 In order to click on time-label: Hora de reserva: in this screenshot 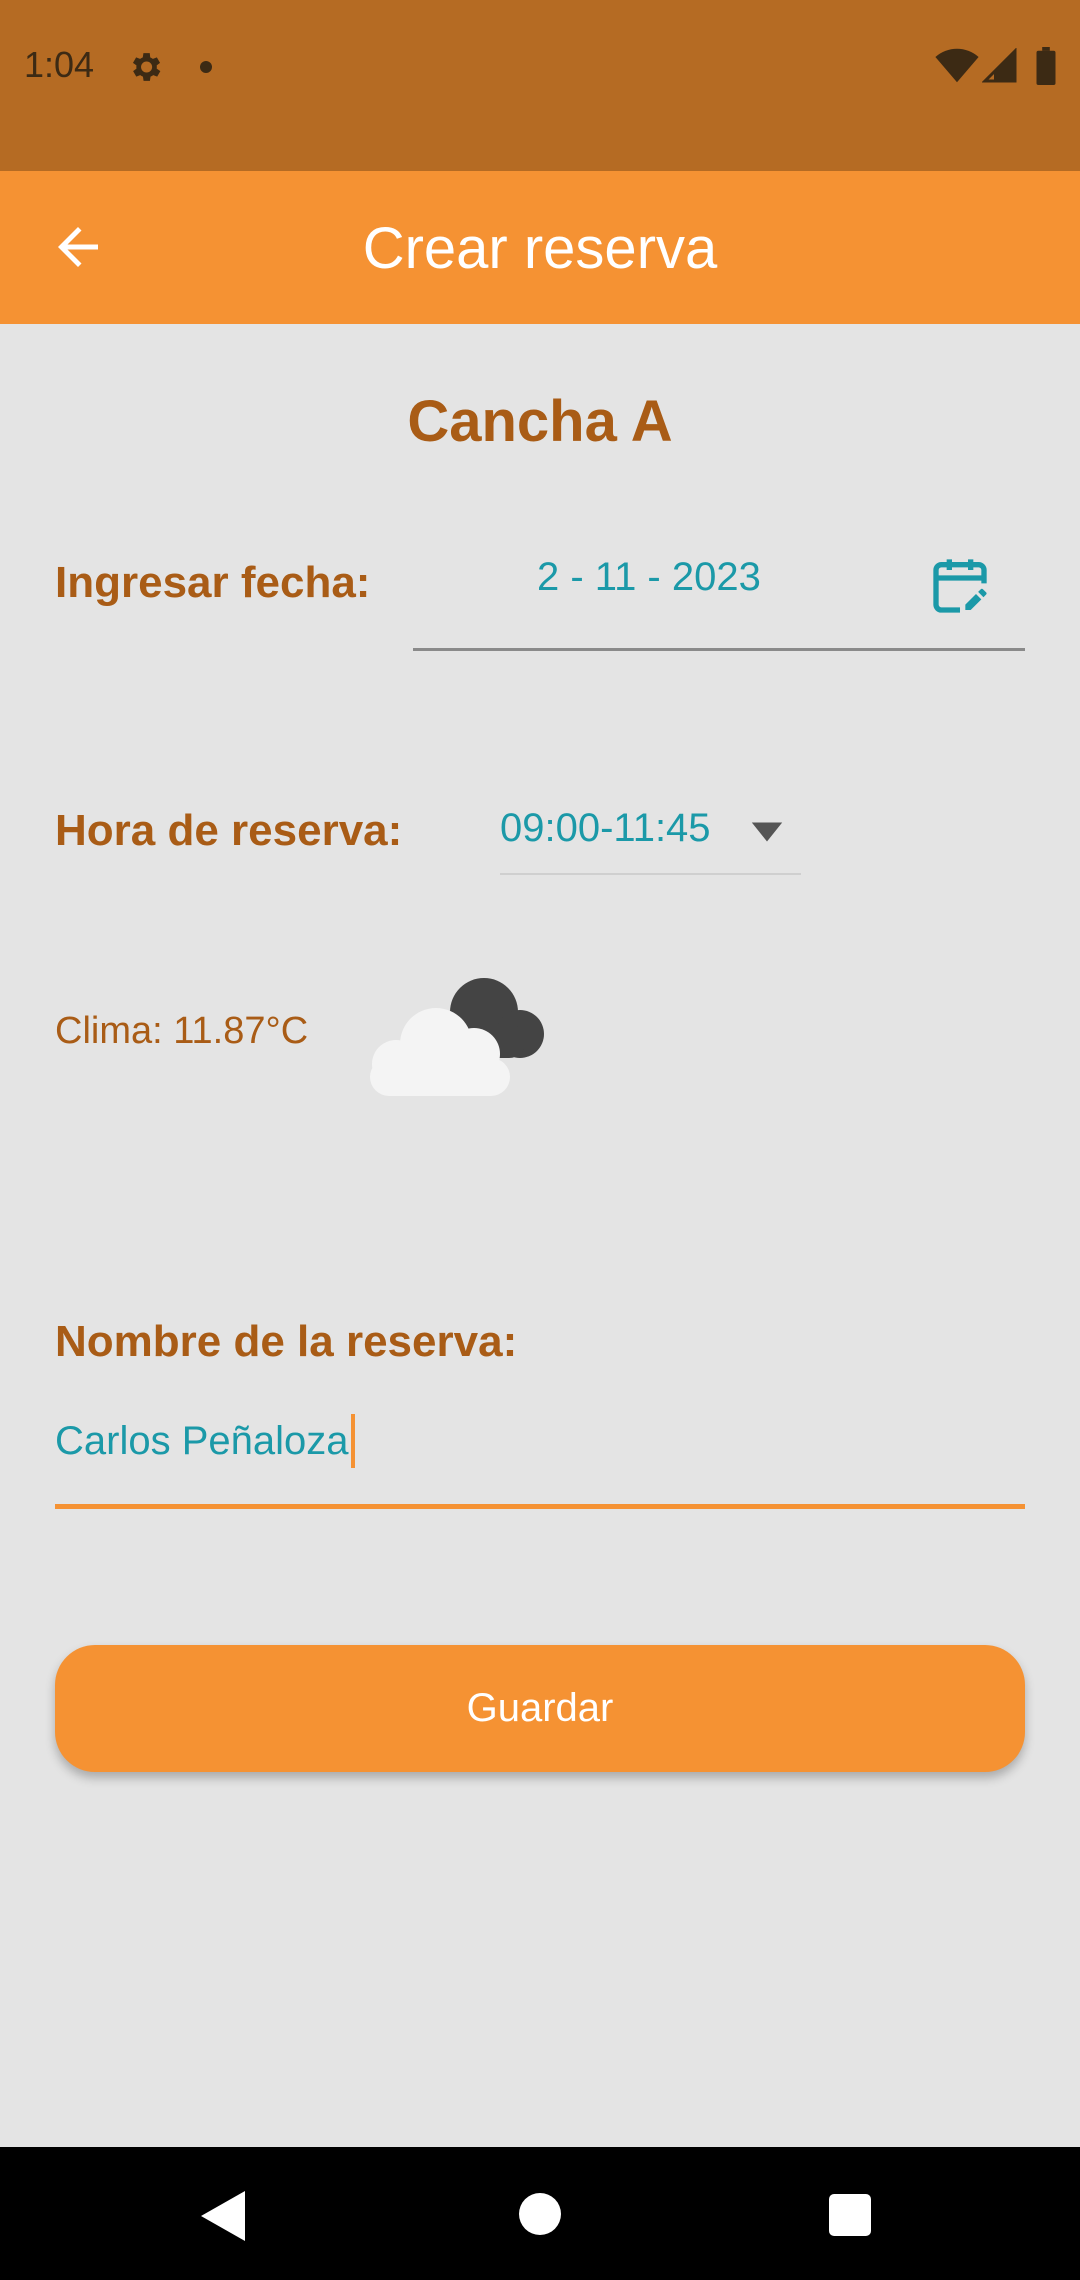, I will do `click(229, 830)`.